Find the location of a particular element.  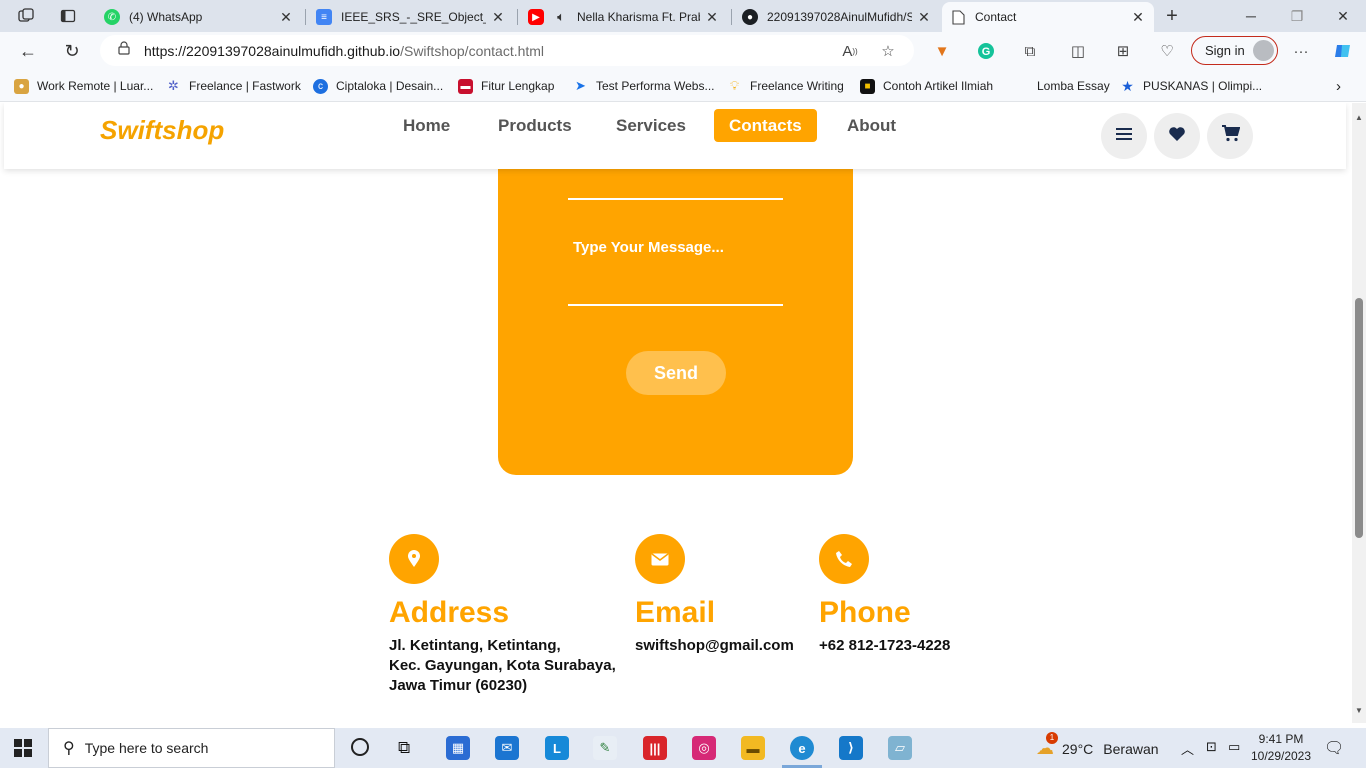

metamask-icon: ▼ is located at coordinates (942, 51).